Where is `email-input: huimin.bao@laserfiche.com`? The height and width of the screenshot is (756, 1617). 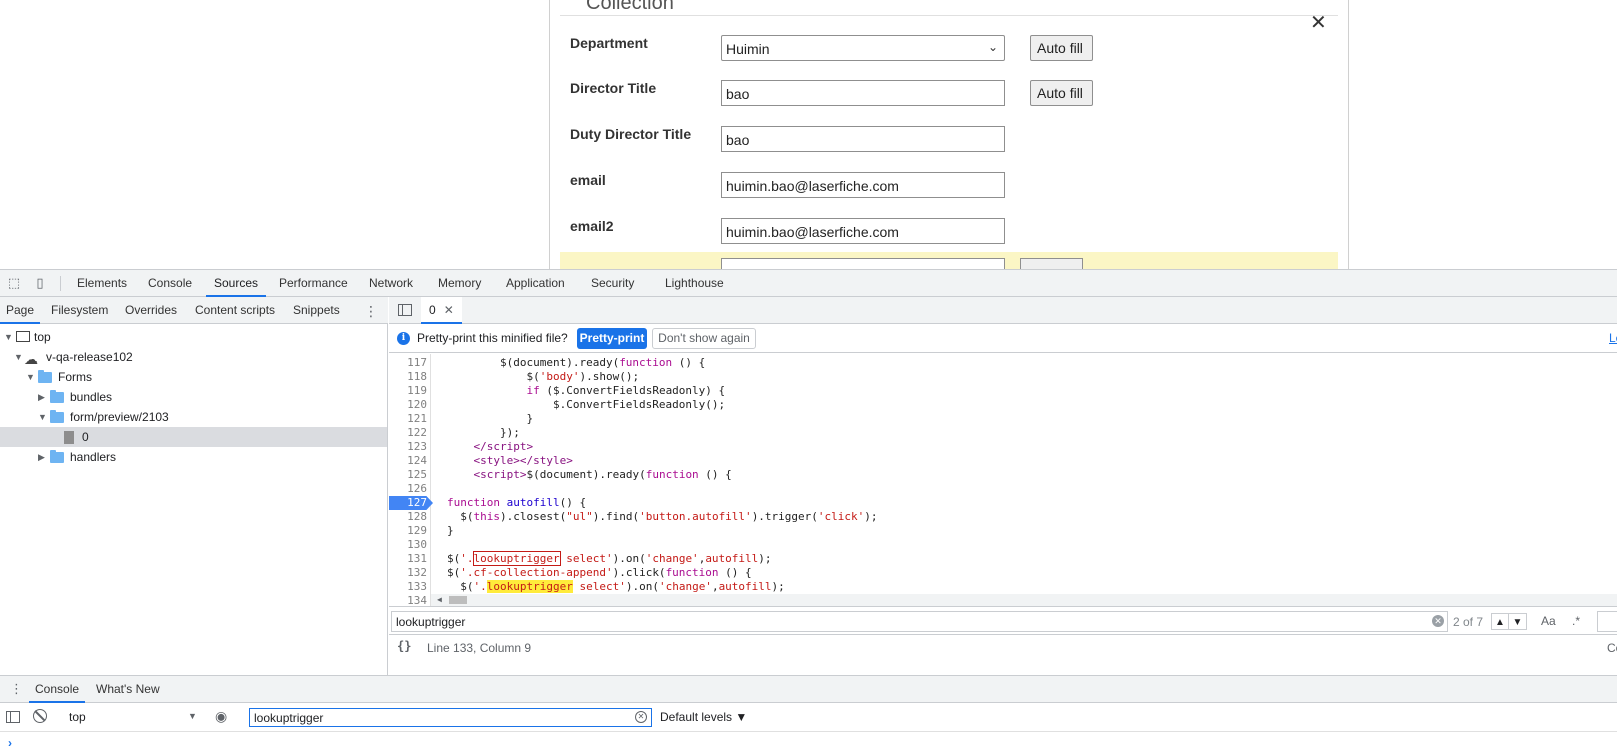 email-input: huimin.bao@laserfiche.com is located at coordinates (863, 185).